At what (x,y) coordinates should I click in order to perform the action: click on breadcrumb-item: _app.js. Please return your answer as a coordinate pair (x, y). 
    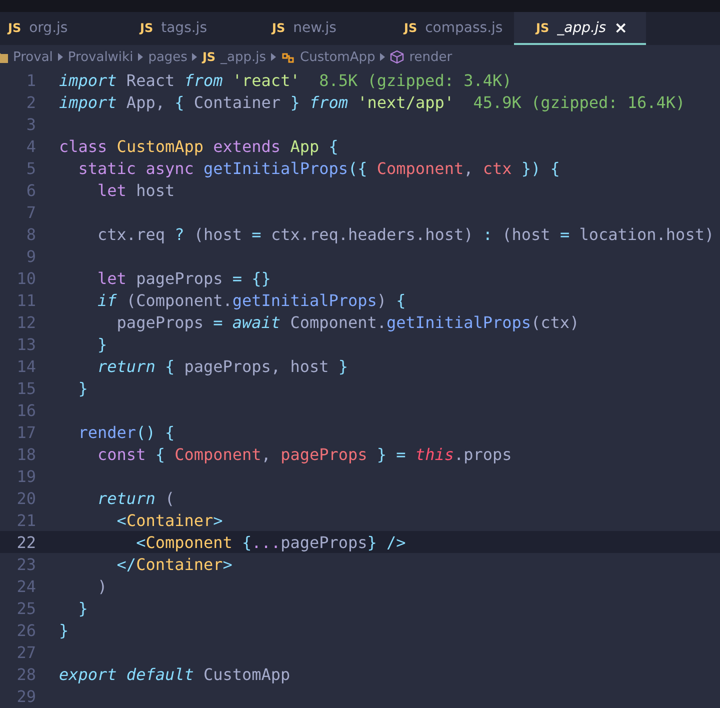
    Looking at the image, I should click on (243, 57).